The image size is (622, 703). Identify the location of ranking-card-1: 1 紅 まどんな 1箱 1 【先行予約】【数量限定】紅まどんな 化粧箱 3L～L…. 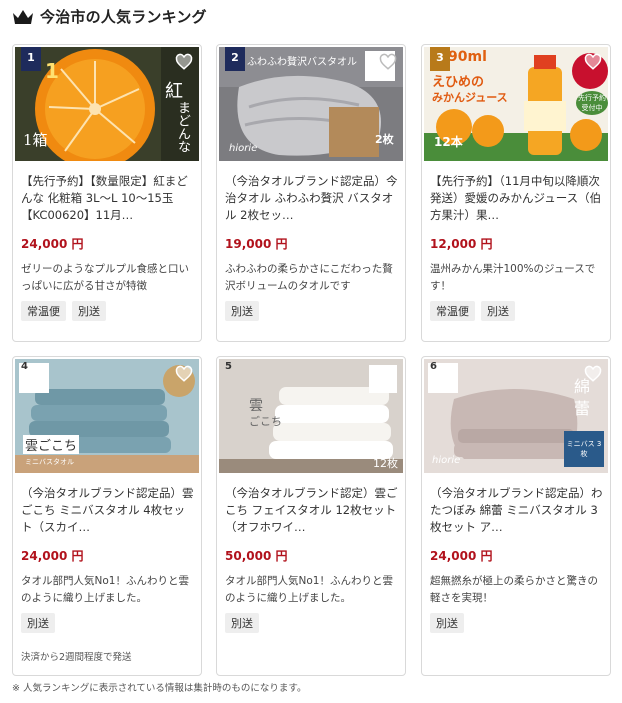
(107, 193).